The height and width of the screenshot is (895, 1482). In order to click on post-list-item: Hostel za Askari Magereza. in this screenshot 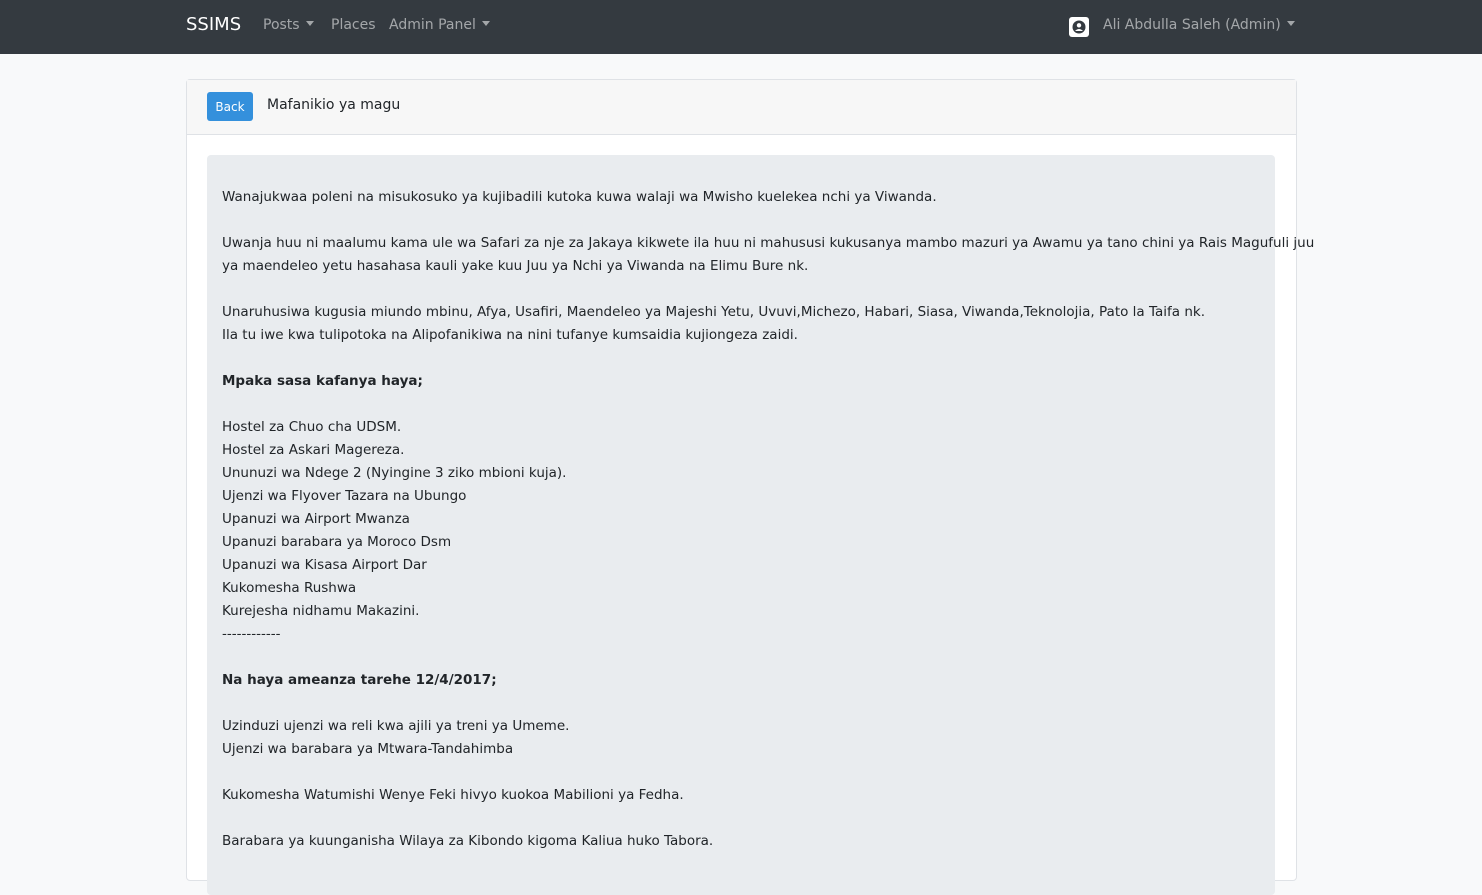, I will do `click(313, 450)`.